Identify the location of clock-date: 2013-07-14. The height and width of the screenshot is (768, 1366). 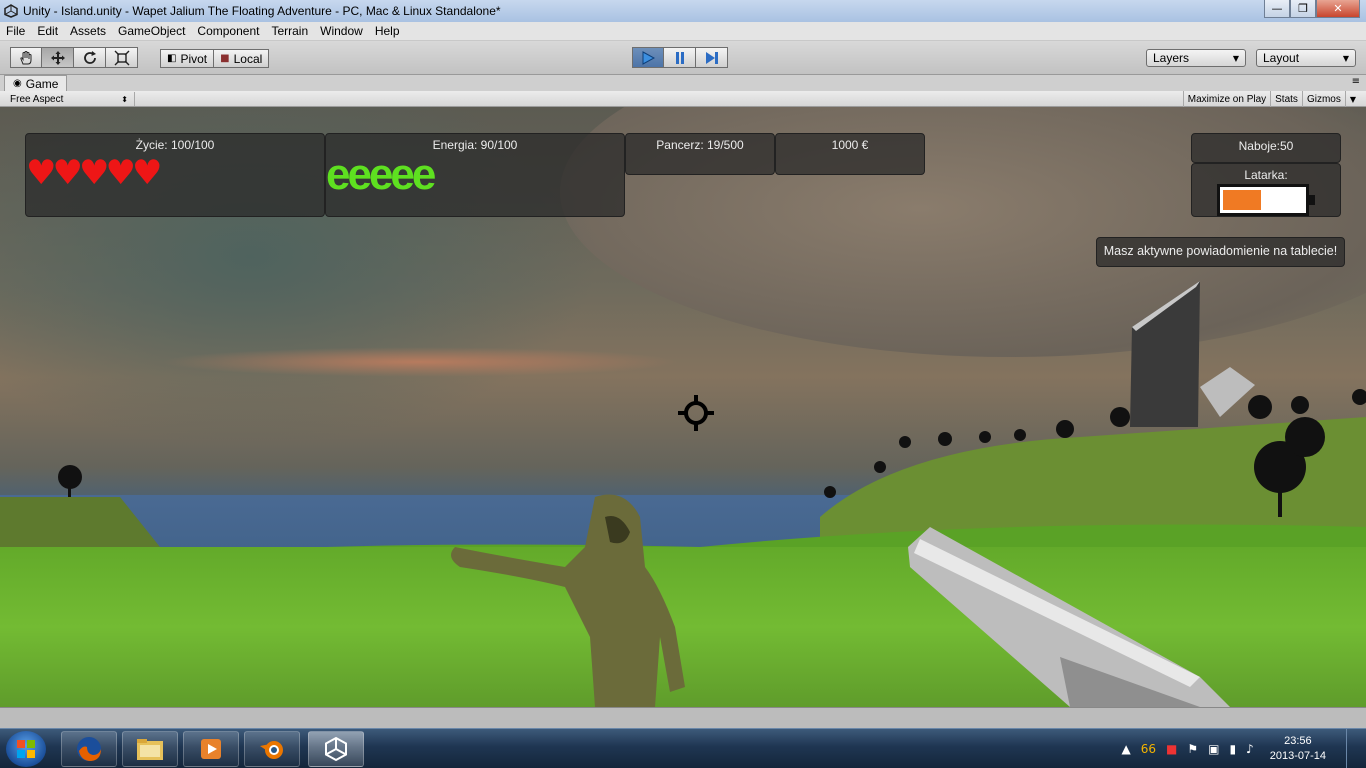
(1297, 756).